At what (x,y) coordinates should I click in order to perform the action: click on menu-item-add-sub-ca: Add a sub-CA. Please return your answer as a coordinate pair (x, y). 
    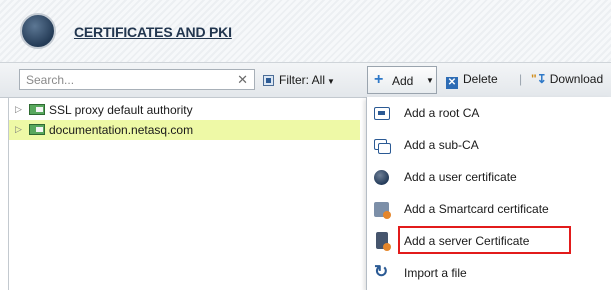
    Looking at the image, I should click on (489, 145).